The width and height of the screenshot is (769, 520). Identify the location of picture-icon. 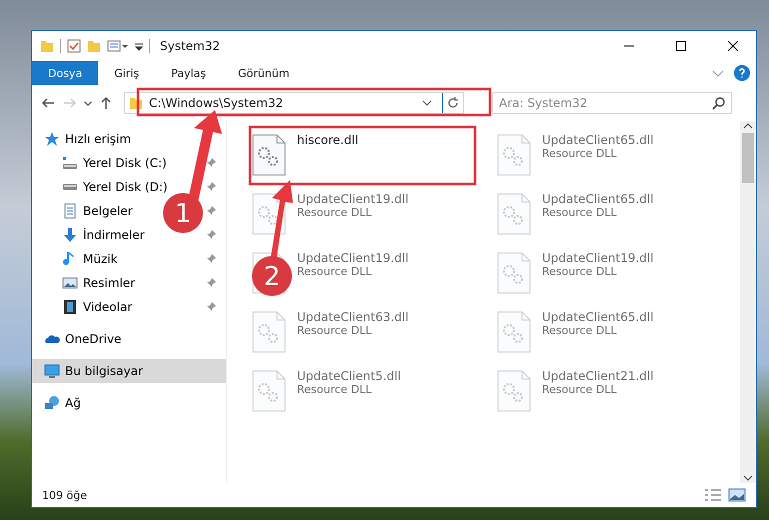
(70, 283).